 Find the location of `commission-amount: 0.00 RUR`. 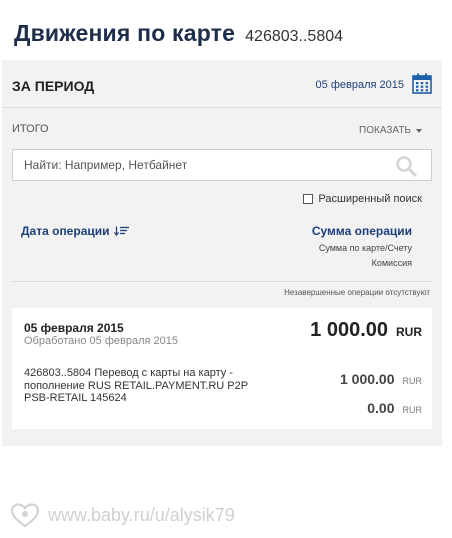

commission-amount: 0.00 RUR is located at coordinates (394, 408).